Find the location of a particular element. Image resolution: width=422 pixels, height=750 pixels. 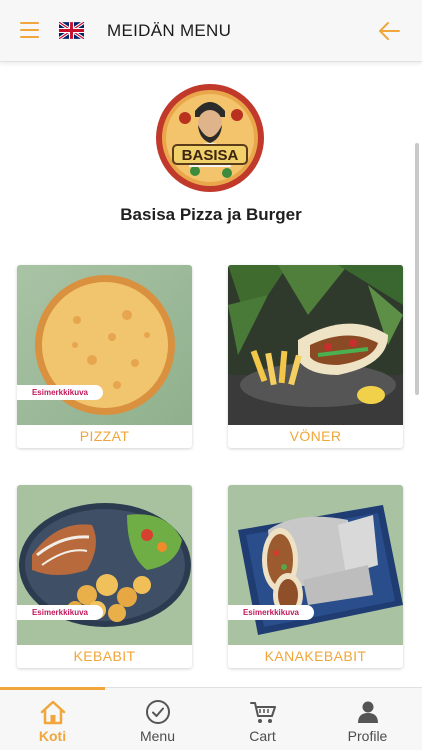

nav-label: Koti is located at coordinates (52, 736).